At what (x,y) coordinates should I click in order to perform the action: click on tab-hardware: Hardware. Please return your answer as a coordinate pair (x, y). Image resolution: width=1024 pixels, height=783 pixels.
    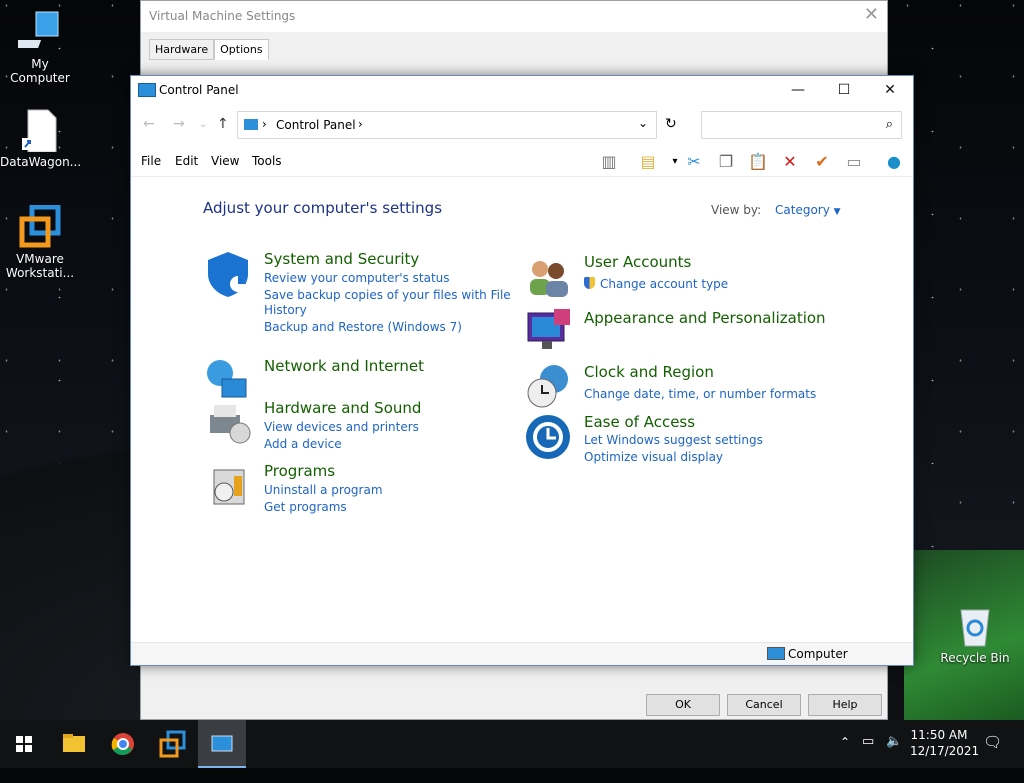
    Looking at the image, I should click on (182, 49).